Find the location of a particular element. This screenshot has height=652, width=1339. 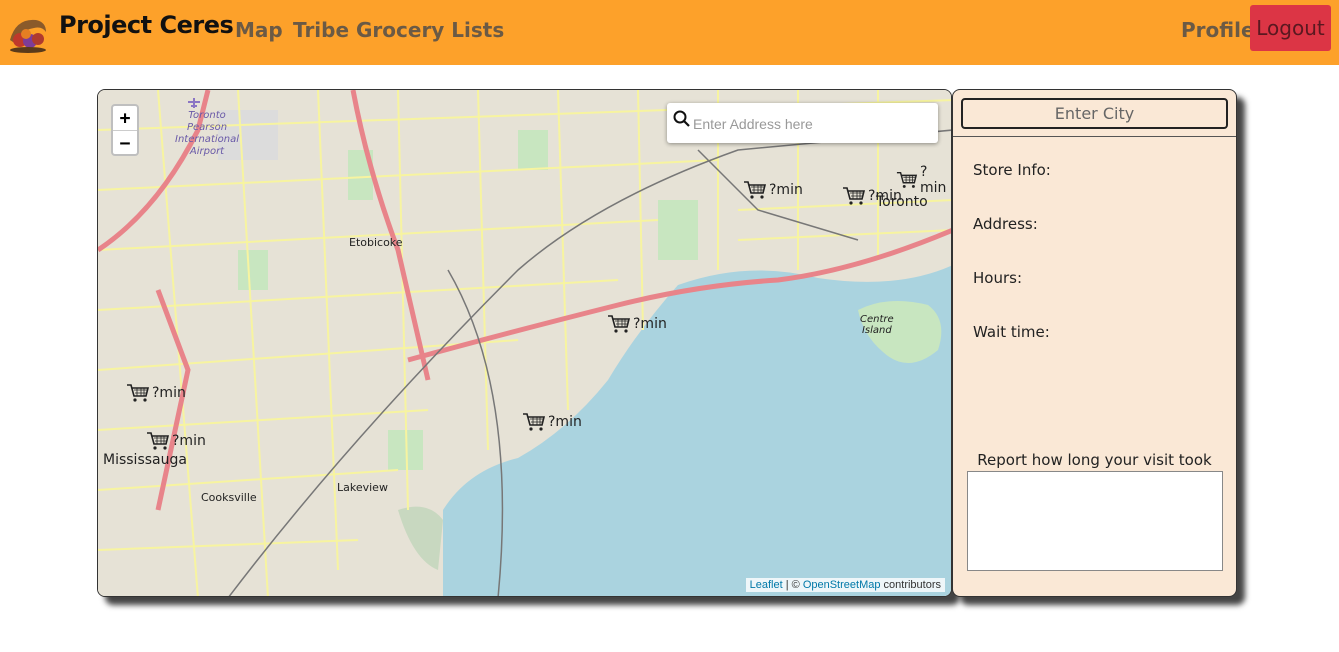

panel-divider is located at coordinates (1094, 136).